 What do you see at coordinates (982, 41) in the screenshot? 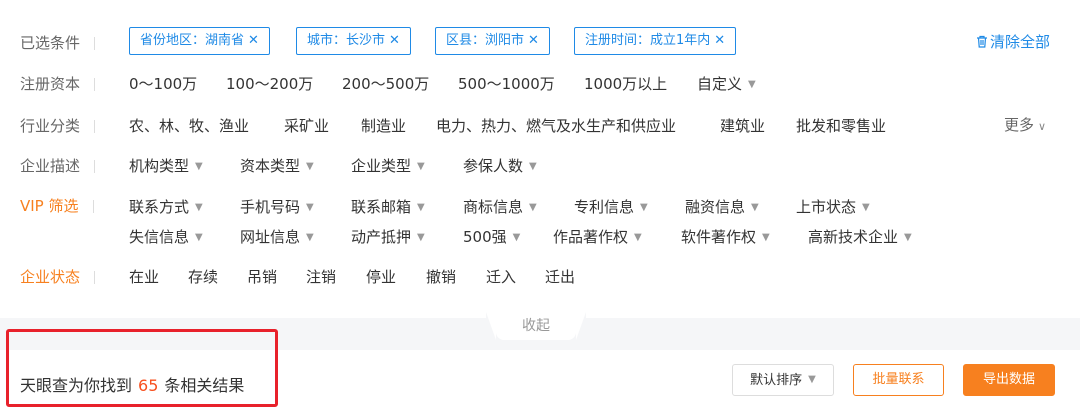
I see `trash-icon` at bounding box center [982, 41].